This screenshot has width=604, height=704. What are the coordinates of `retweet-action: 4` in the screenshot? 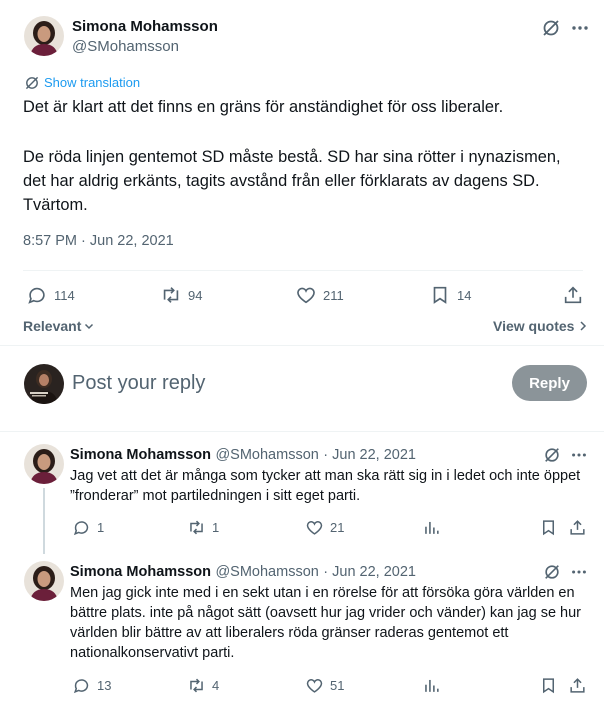 It's located at (203, 685).